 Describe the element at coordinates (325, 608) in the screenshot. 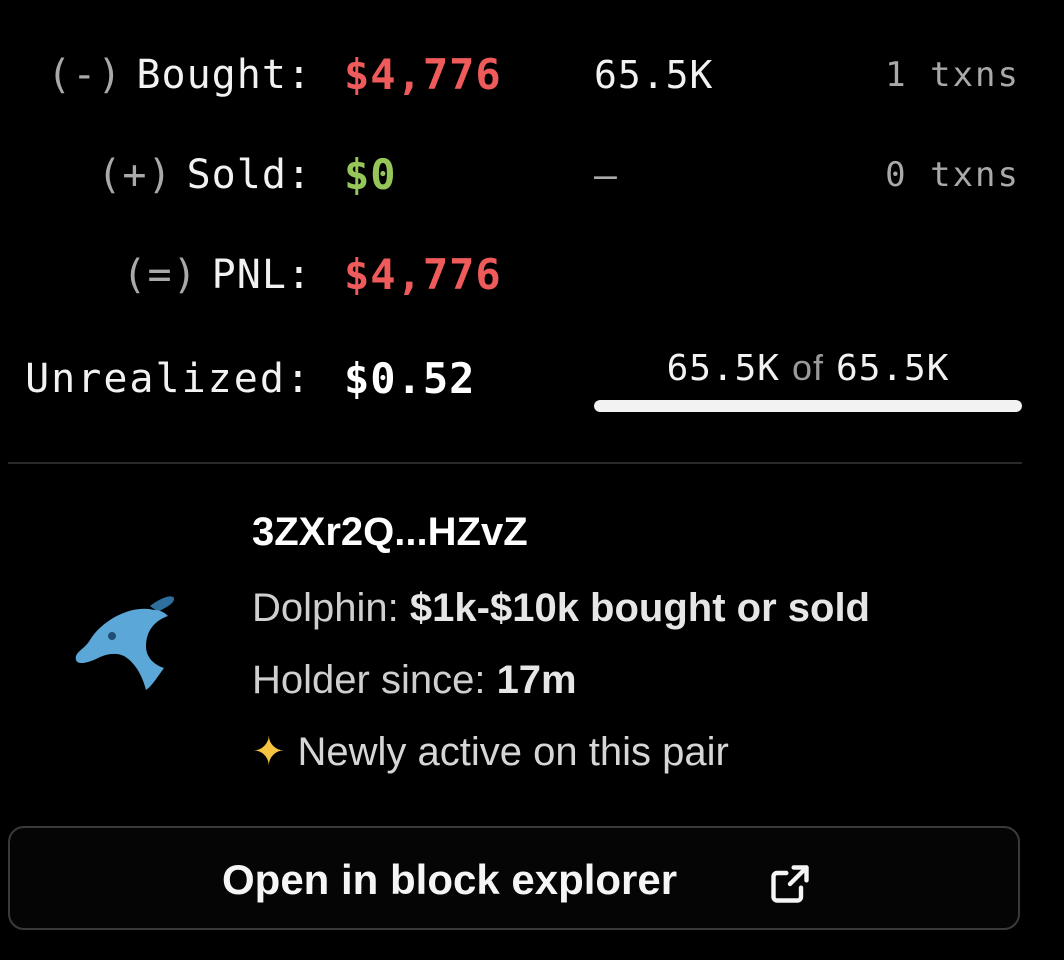

I see `tier-label: Dolphin:` at that location.